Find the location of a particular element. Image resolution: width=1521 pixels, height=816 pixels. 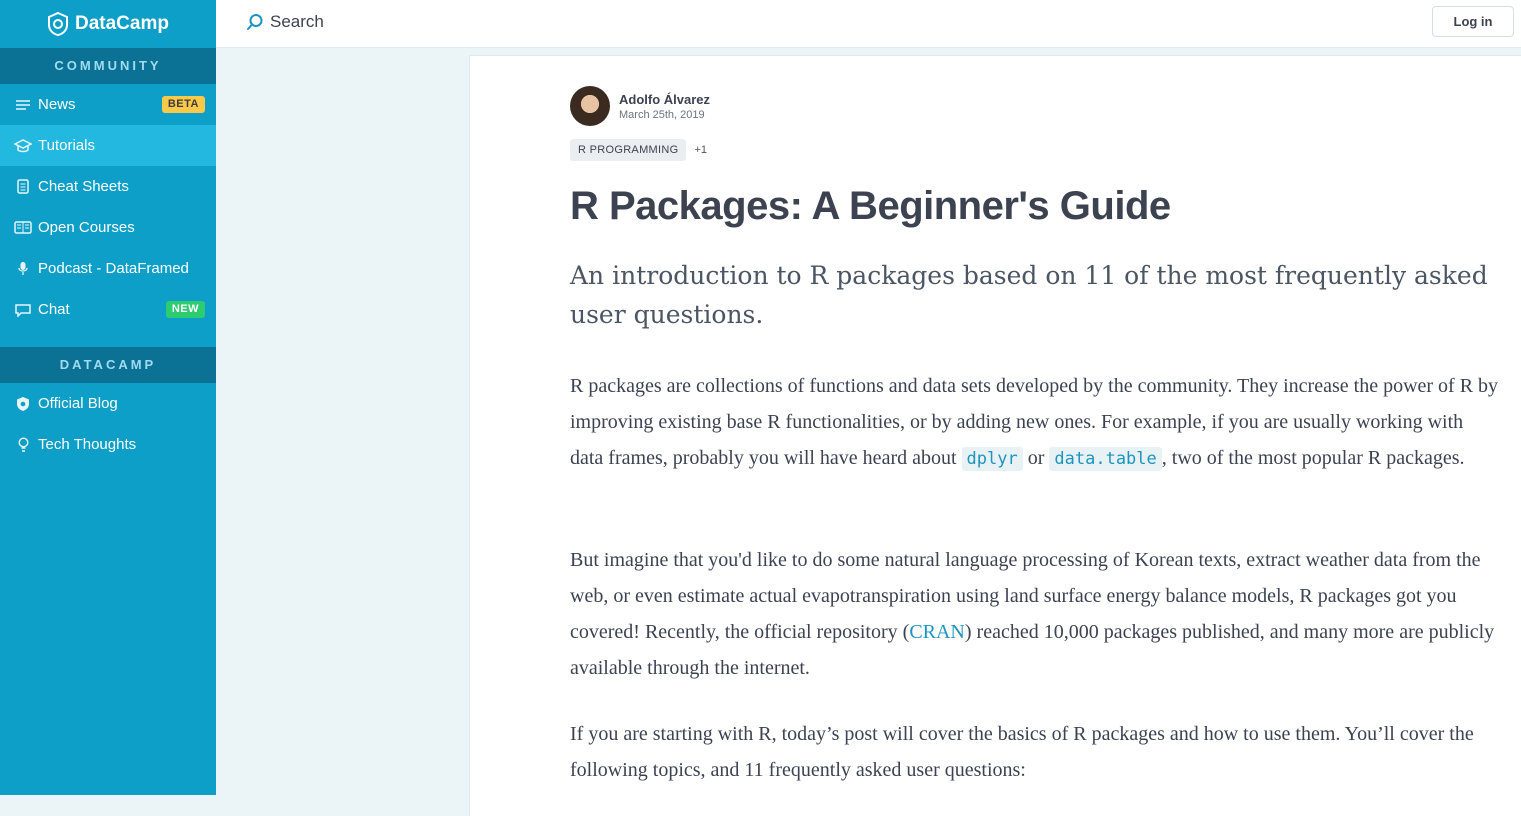

login-button: Log in is located at coordinates (1473, 21).